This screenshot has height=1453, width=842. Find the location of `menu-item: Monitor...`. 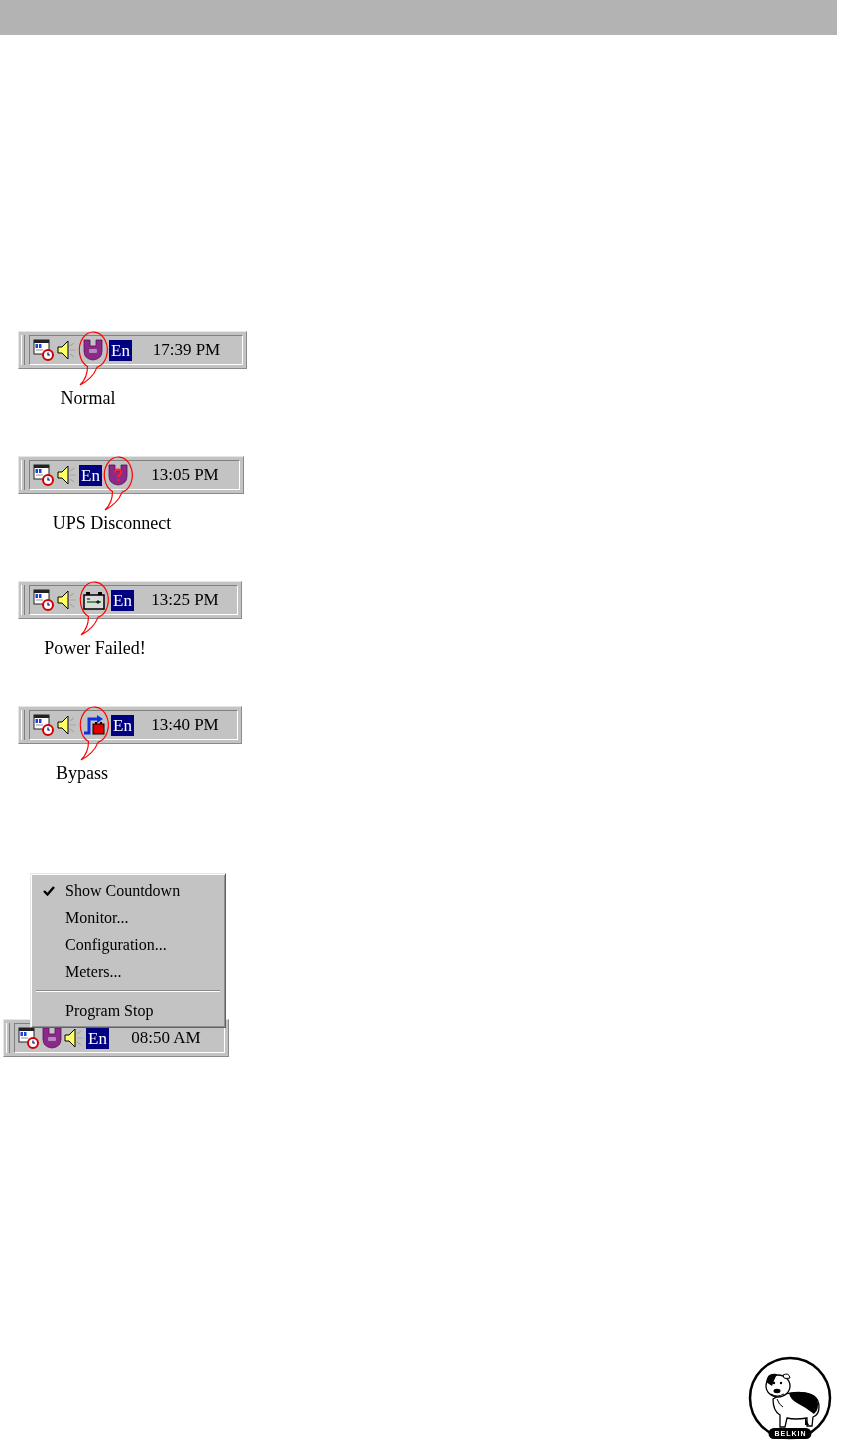

menu-item: Monitor... is located at coordinates (128, 917).